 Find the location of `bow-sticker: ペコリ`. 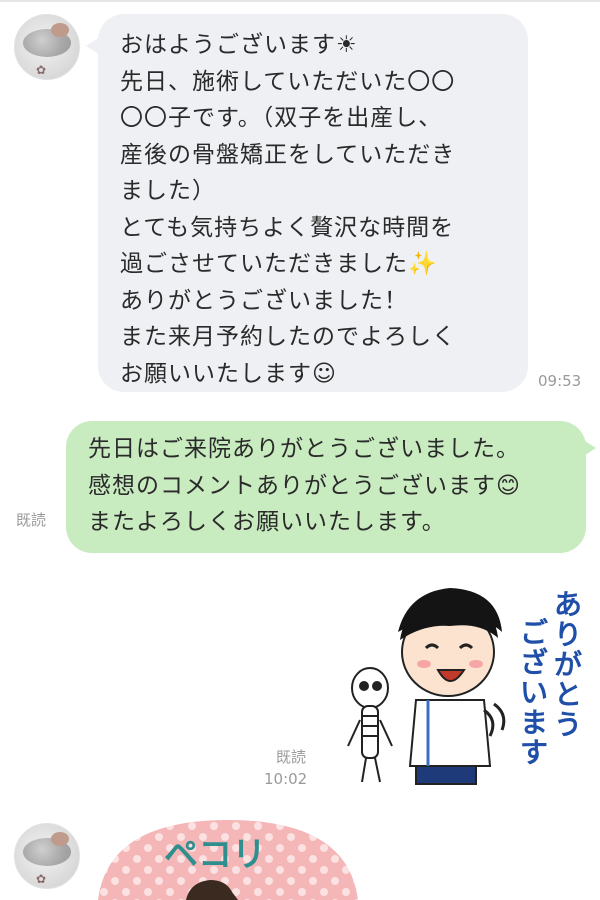

bow-sticker: ペコリ is located at coordinates (228, 860).